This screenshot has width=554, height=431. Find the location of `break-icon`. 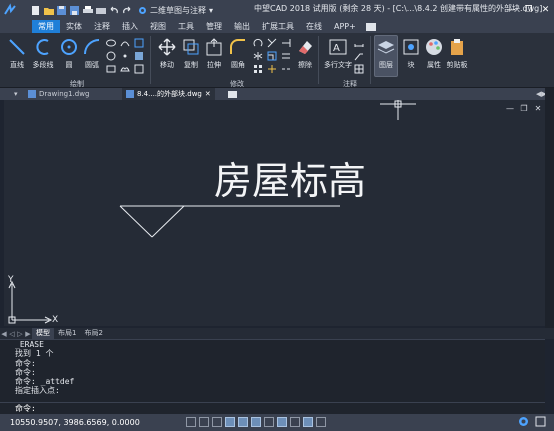

break-icon is located at coordinates (286, 69).